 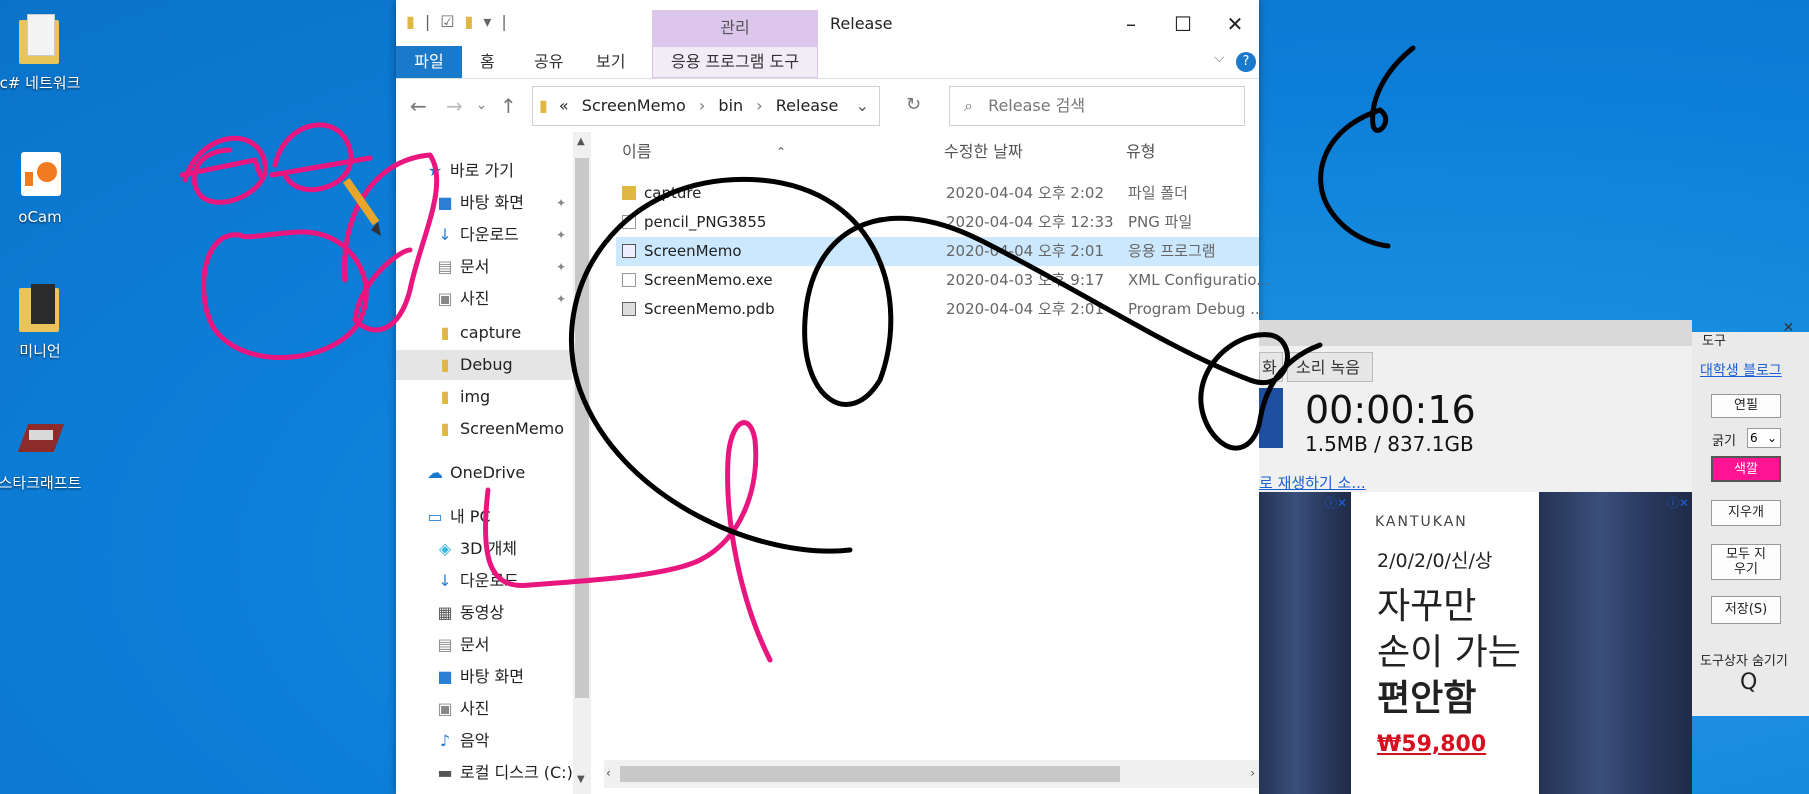 I want to click on nav-img: ▮ img, so click(x=463, y=397).